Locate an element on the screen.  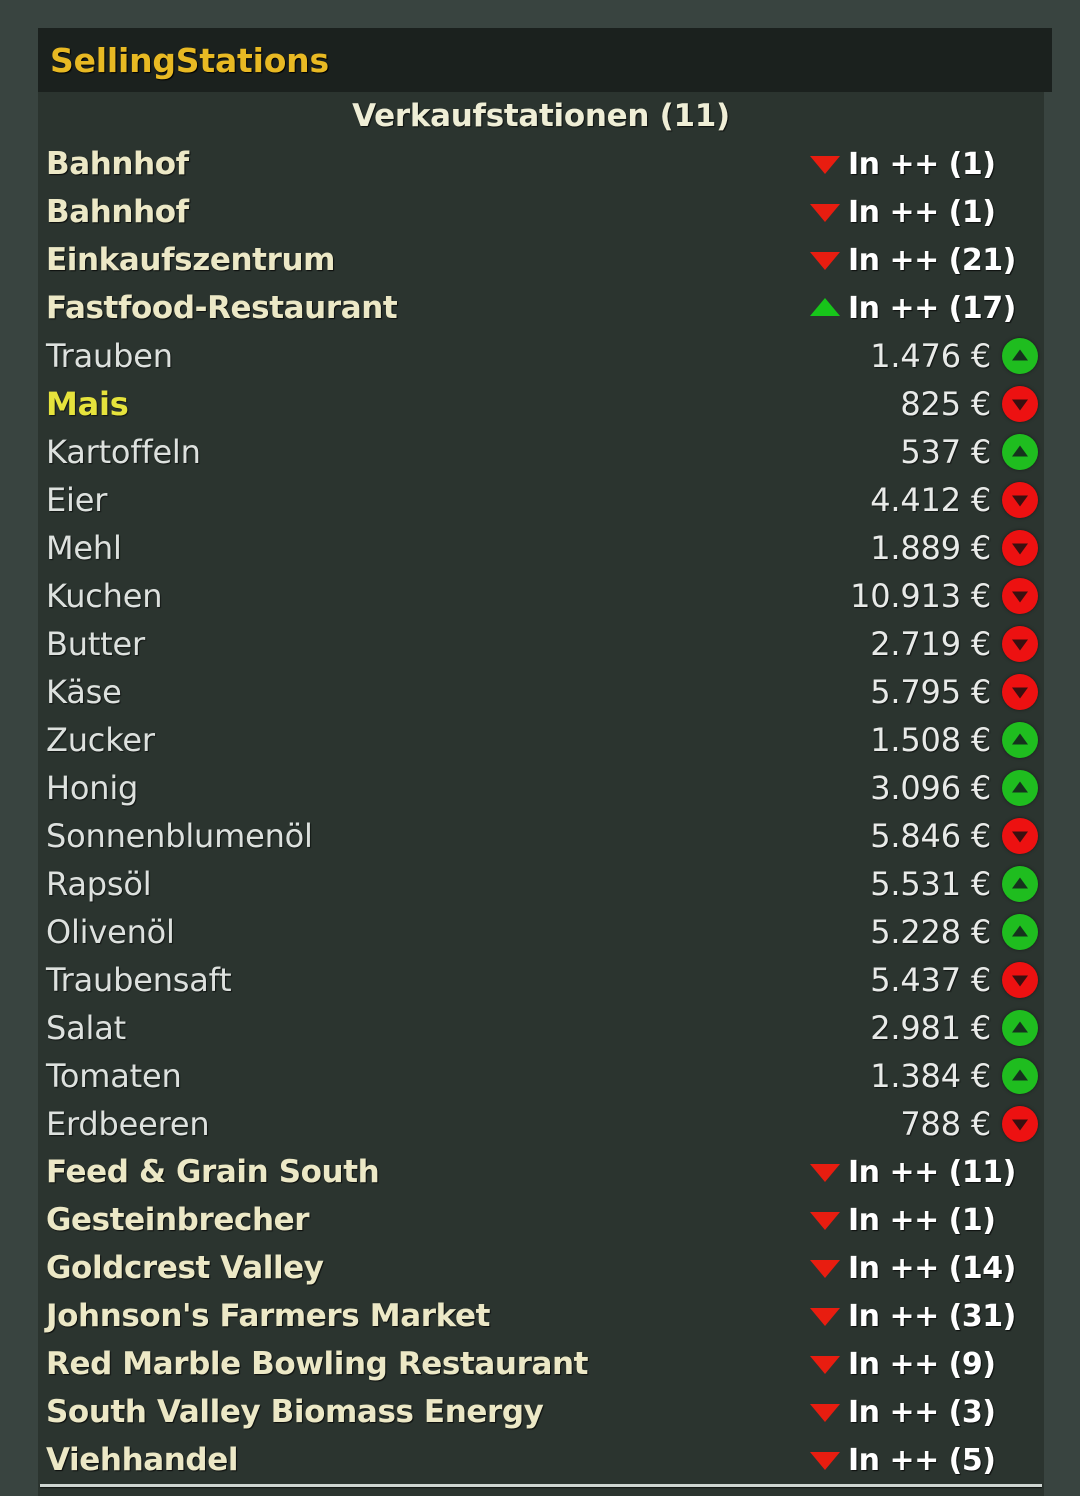
product-row: Honig 3.096 € is located at coordinates (541, 788).